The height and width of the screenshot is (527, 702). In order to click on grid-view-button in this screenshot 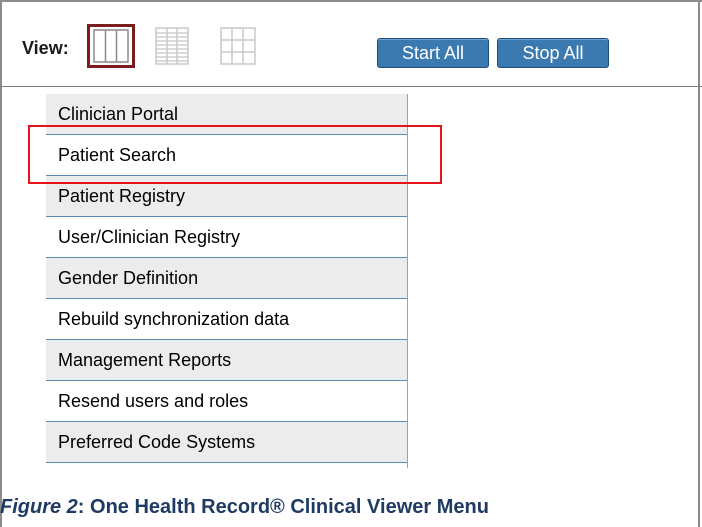, I will do `click(238, 46)`.